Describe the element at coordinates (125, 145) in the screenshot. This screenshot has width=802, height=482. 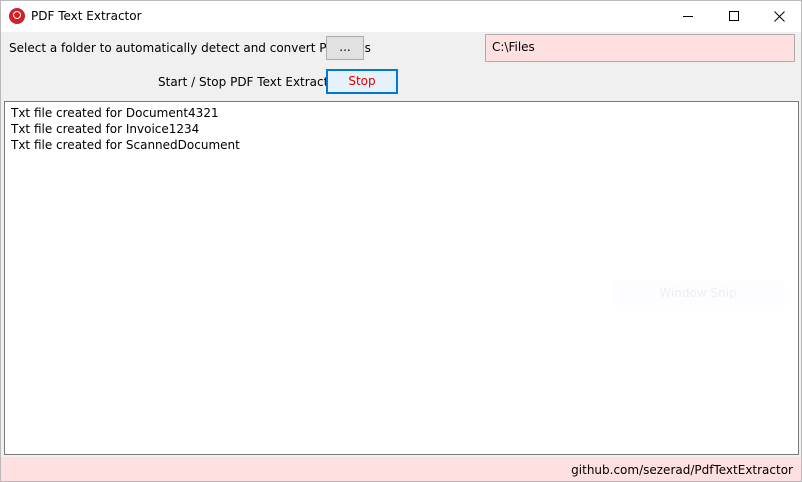
I see `log-line: Txt file created for ScannedDocument` at that location.